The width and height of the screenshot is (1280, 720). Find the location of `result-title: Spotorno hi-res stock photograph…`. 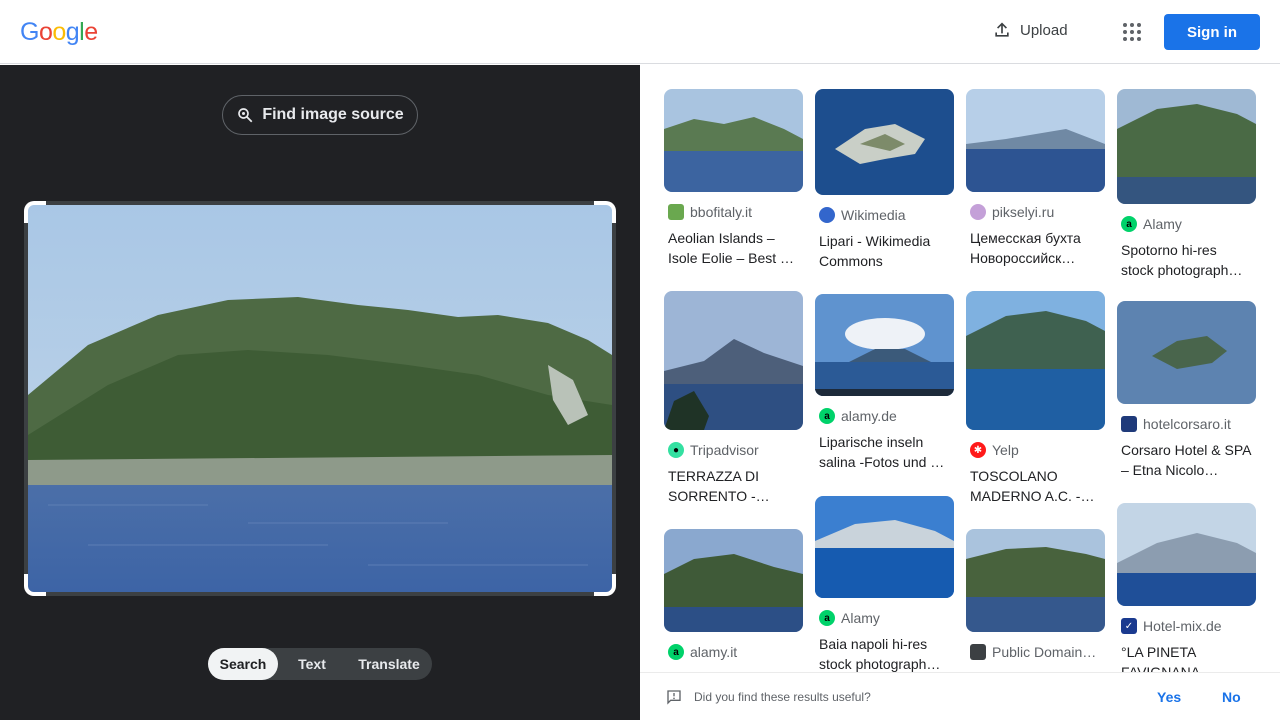

result-title: Spotorno hi-res stock photograph… is located at coordinates (1186, 260).